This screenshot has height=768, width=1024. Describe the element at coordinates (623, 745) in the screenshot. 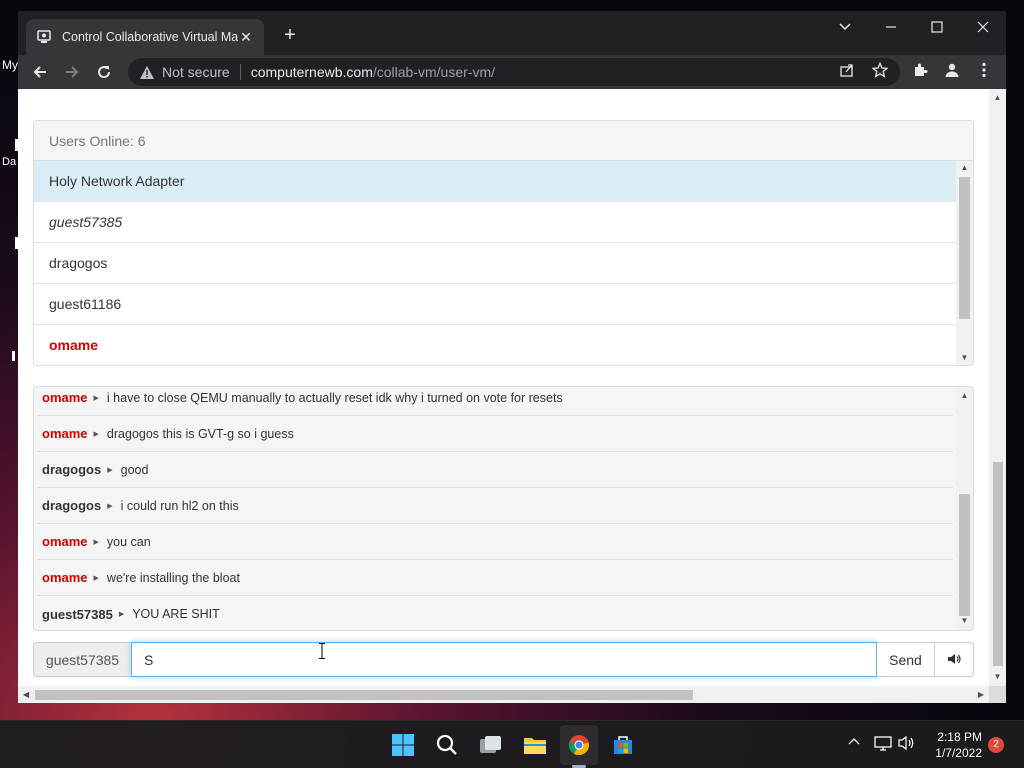

I see `microsoft-store-icon` at that location.